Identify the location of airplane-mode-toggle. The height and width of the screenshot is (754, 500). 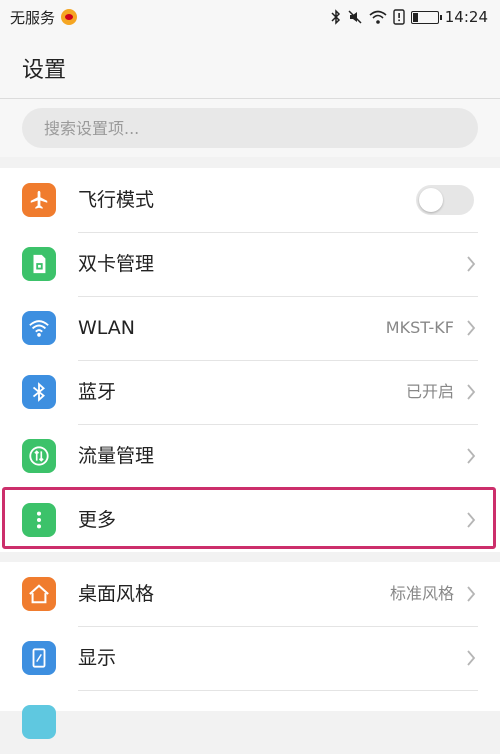
(445, 200).